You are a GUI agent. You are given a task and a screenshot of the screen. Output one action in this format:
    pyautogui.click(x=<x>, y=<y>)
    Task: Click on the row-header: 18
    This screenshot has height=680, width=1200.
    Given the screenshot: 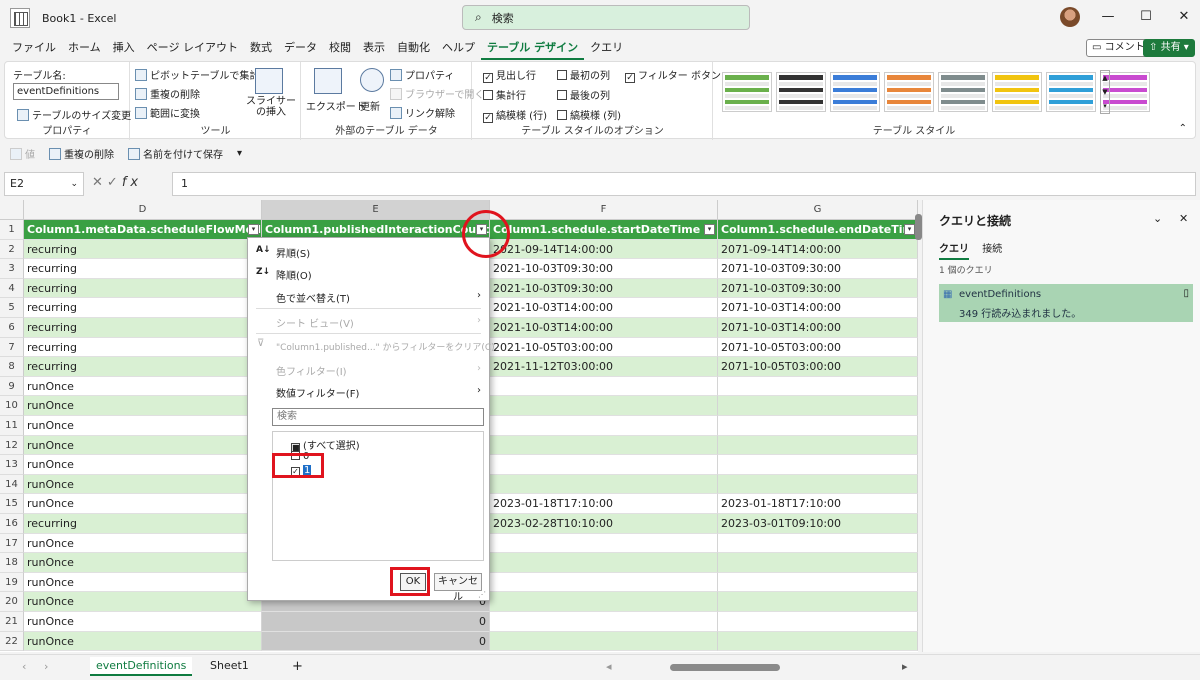 What is the action you would take?
    pyautogui.click(x=12, y=563)
    